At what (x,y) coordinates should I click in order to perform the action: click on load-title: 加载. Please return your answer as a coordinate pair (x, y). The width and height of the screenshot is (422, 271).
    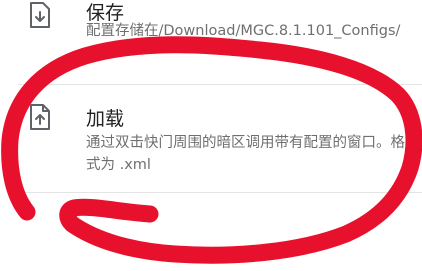
    Looking at the image, I should click on (105, 119).